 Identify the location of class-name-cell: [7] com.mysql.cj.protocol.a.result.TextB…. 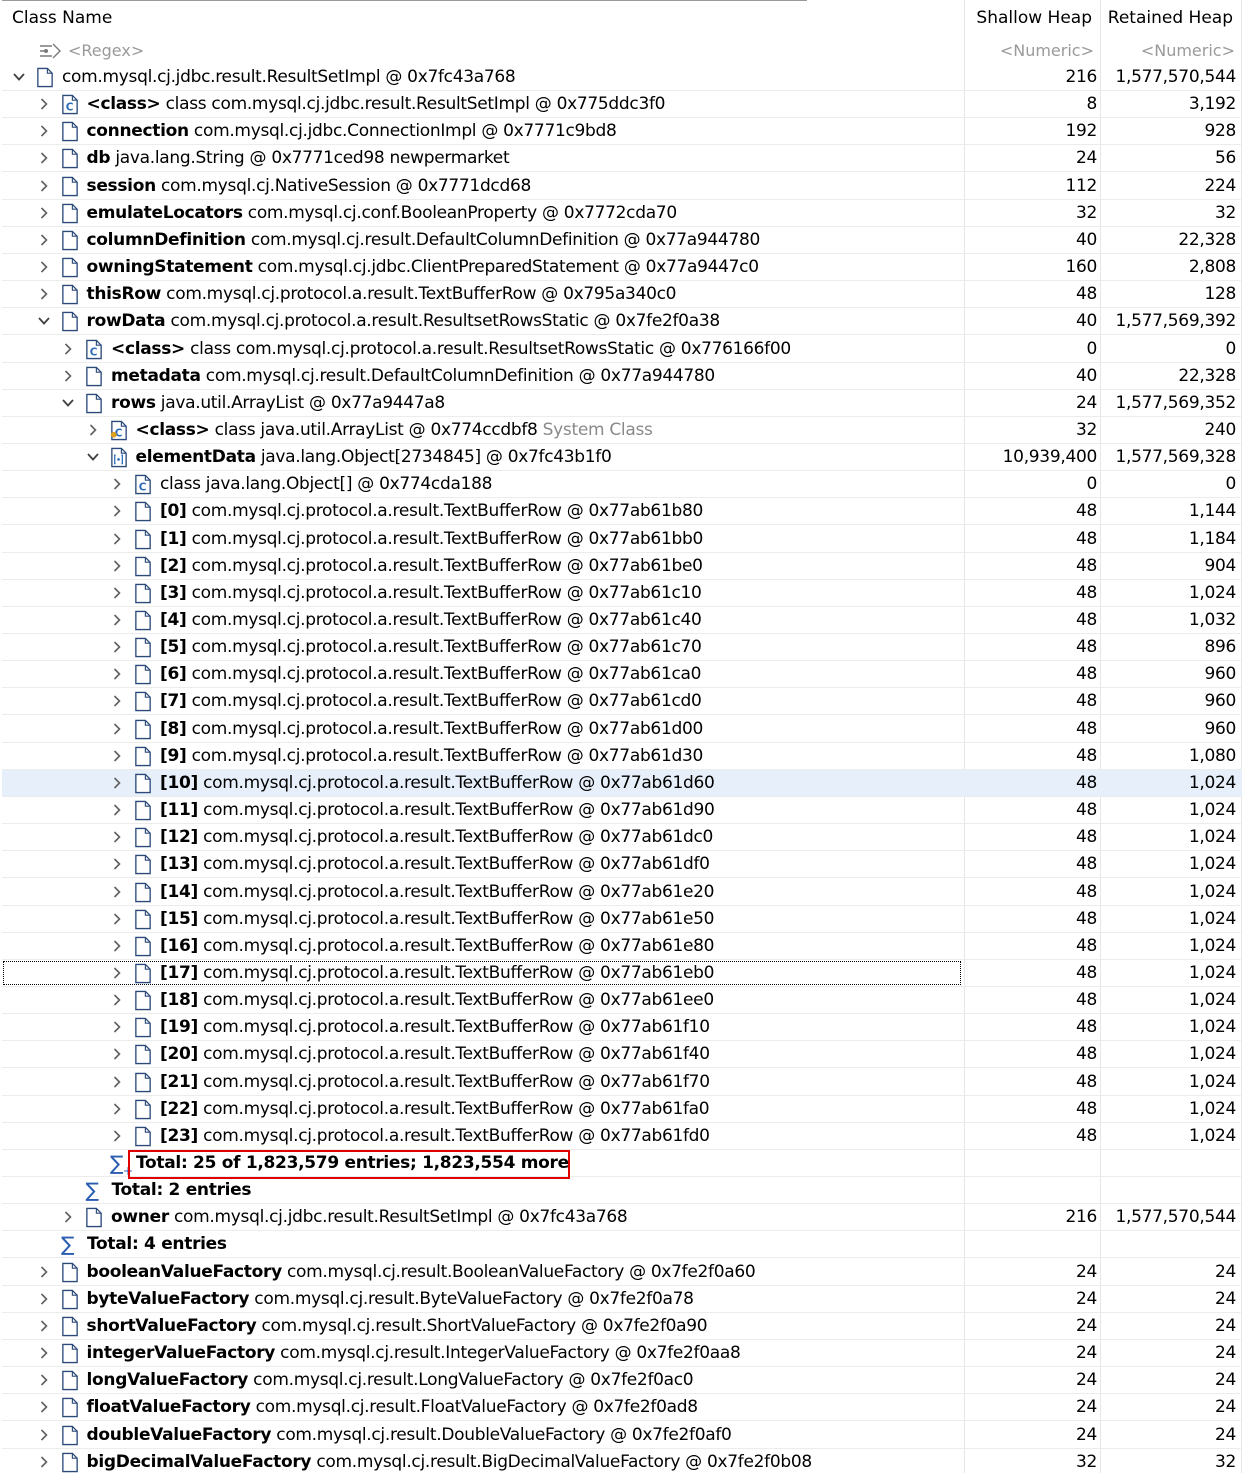
(482, 701).